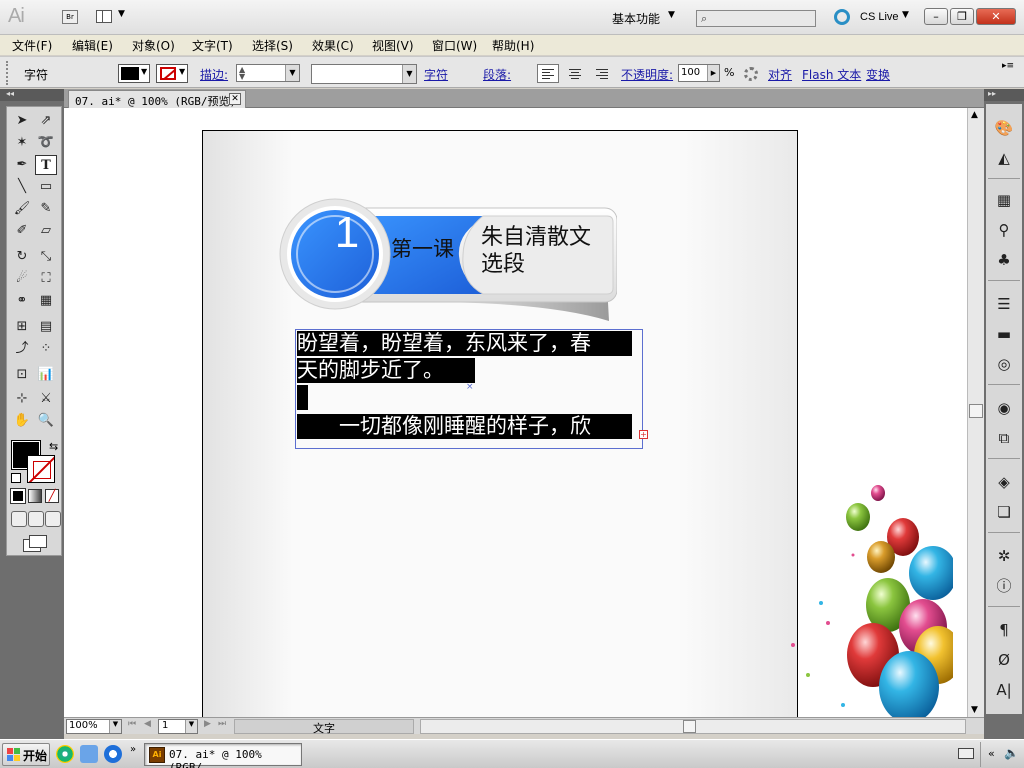 Image resolution: width=1024 pixels, height=768 pixels. Describe the element at coordinates (471, 389) in the screenshot. I see `text-frame: 盼望着，盼望着，东风来了，春 天的脚步近了。 一切都像刚睡醒的样子，欣 × +` at that location.